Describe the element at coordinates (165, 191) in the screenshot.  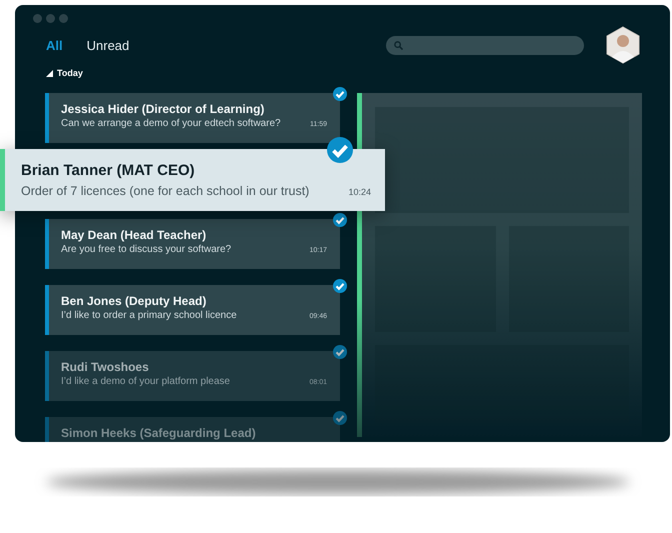
I see `message-preview: Order of 7 licences (one for each school in our trust)` at that location.